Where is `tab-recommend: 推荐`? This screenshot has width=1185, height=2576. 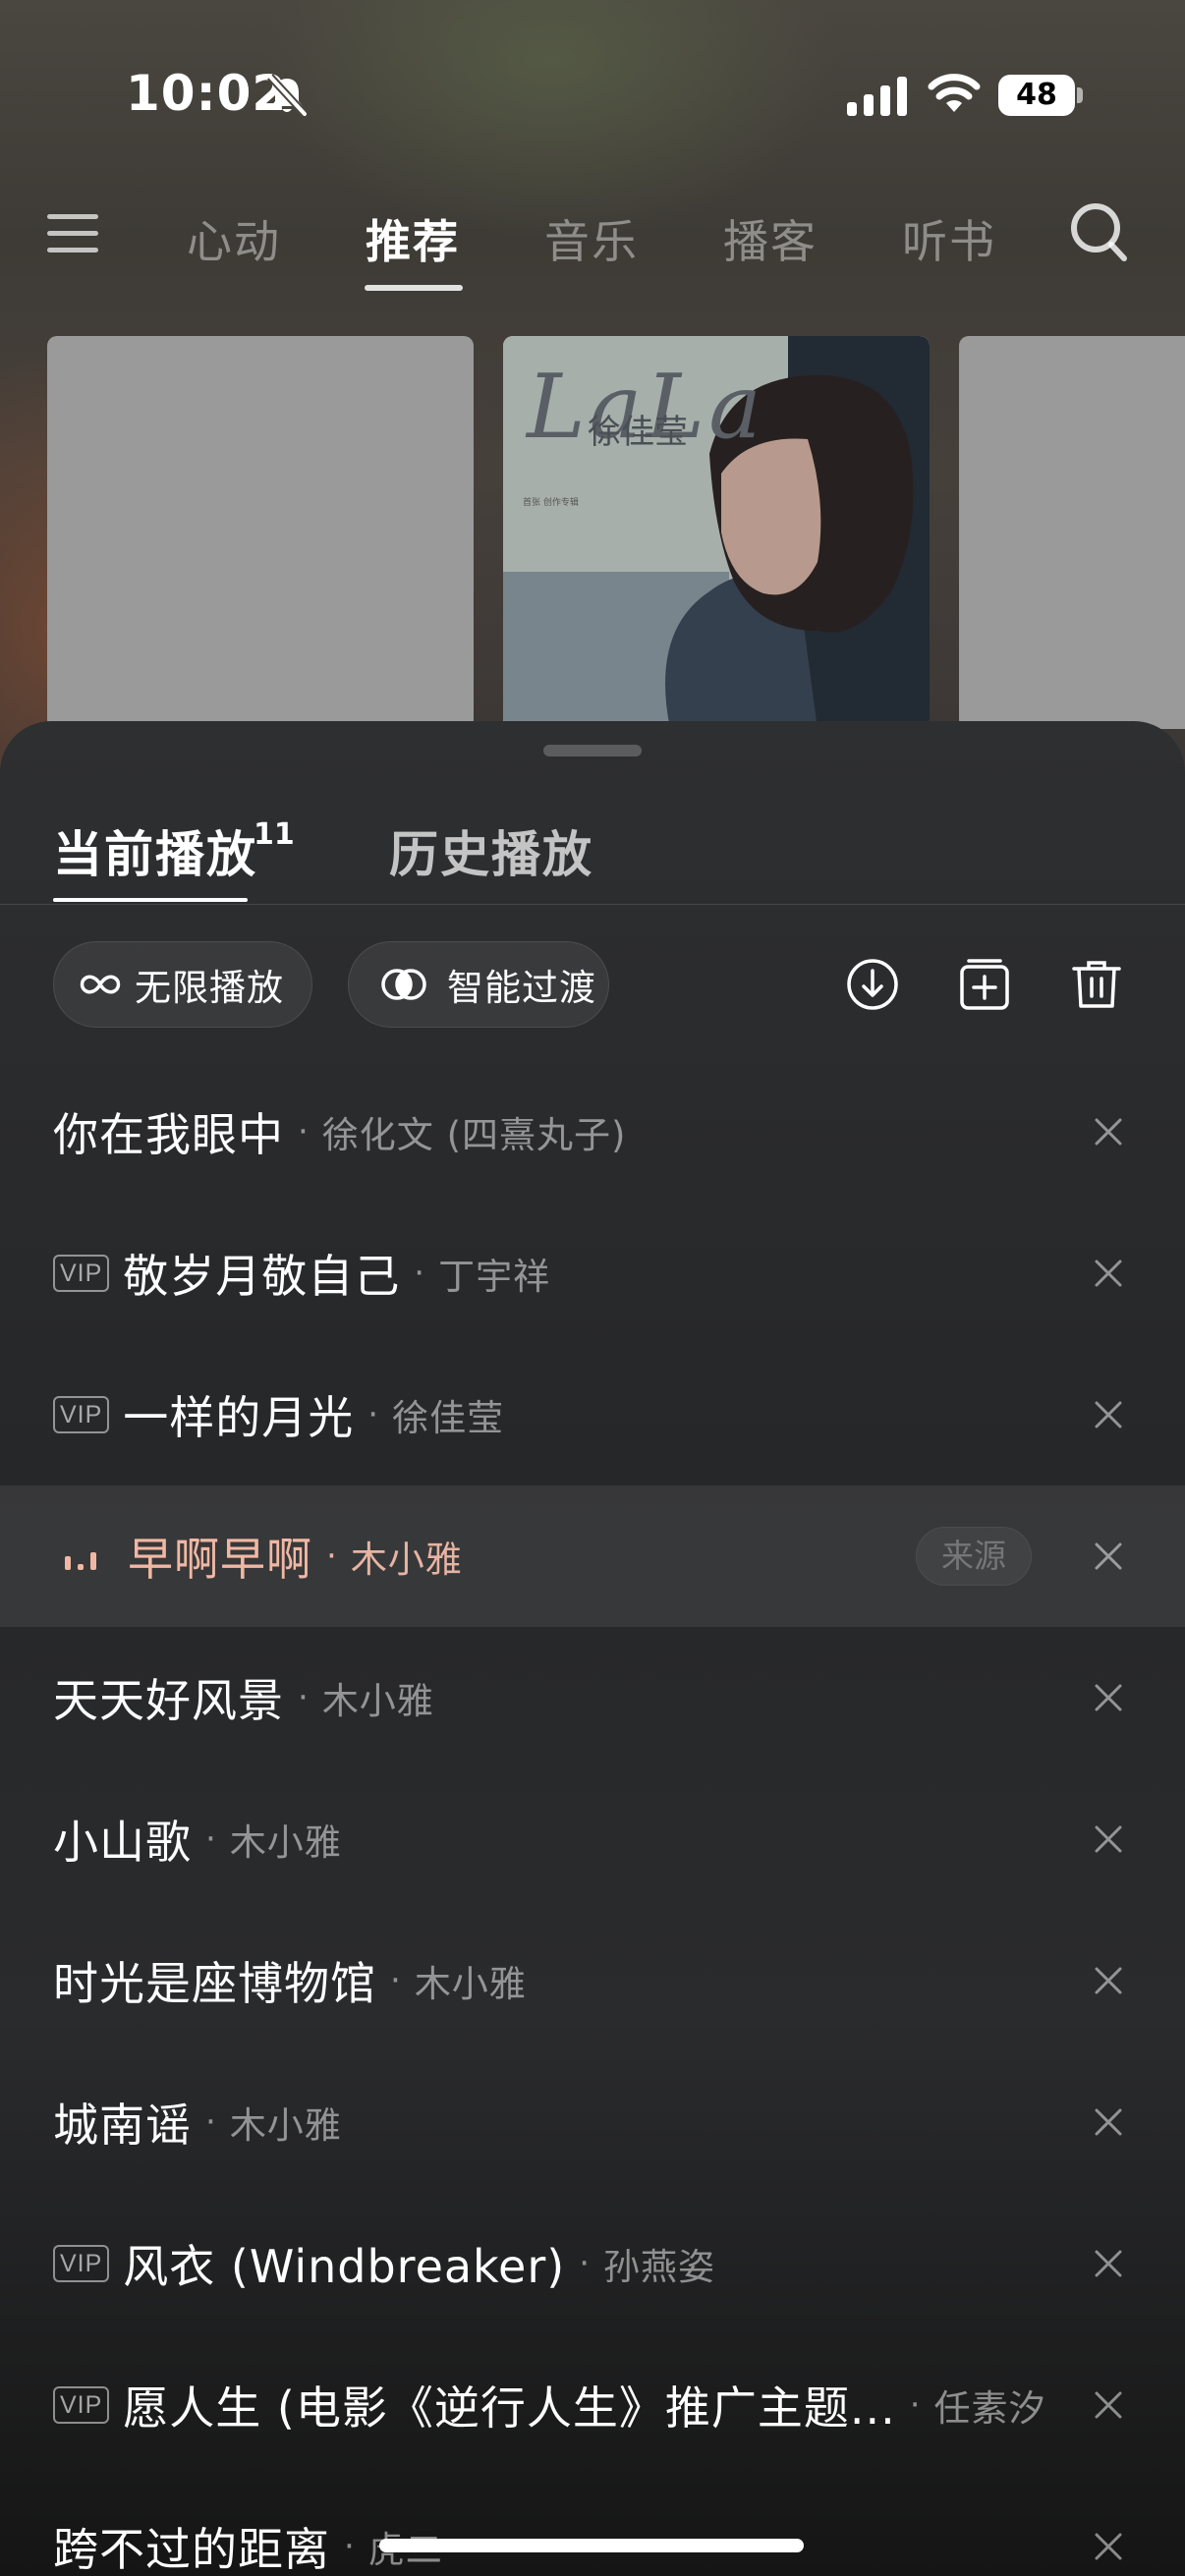
tab-recommend: 推荐 is located at coordinates (413, 238).